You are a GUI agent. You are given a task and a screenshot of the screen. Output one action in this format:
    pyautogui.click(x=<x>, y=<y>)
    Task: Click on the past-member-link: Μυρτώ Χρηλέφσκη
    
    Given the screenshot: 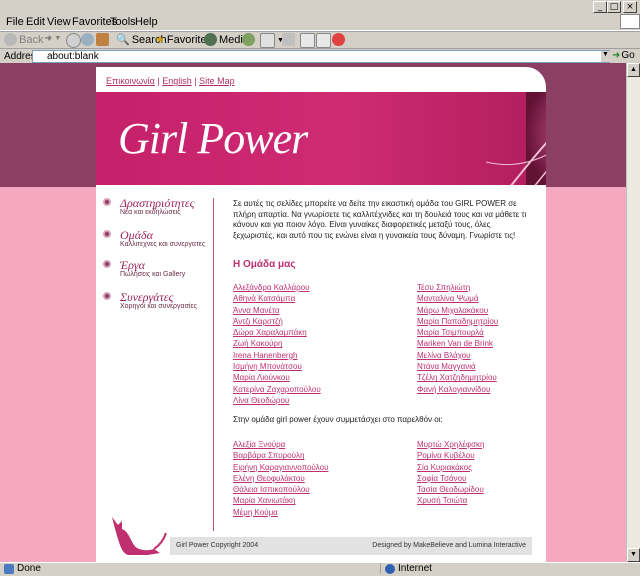 What is the action you would take?
    pyautogui.click(x=450, y=444)
    